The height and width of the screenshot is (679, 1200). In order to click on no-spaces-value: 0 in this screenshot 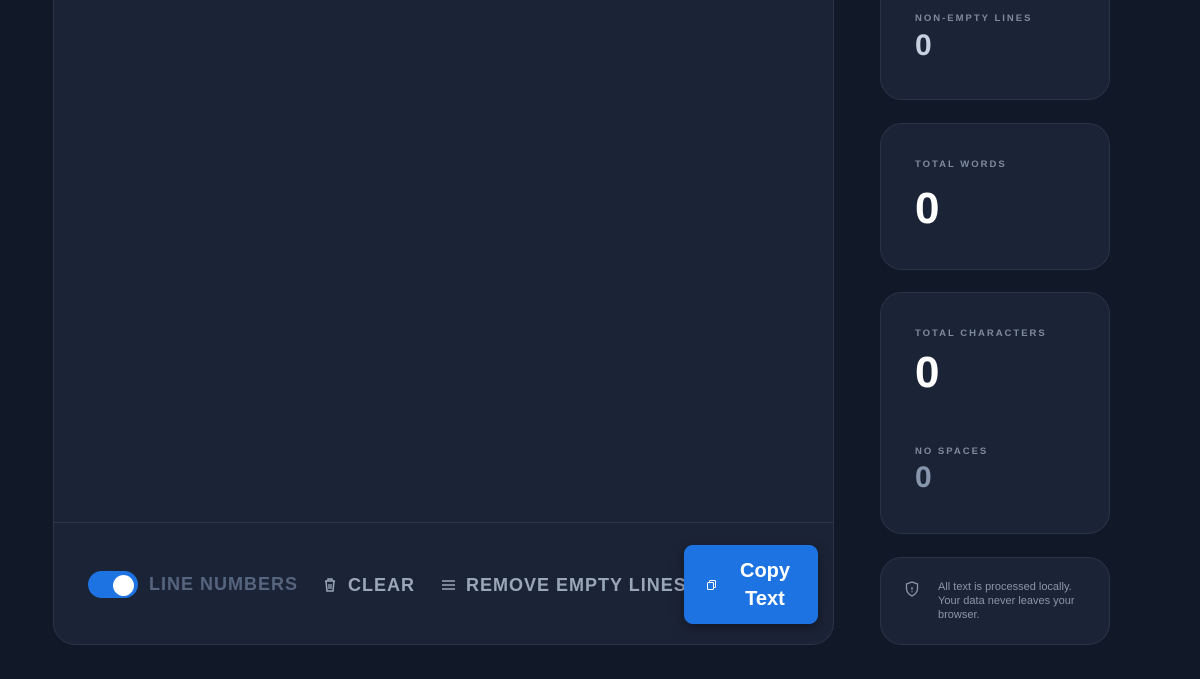, I will do `click(923, 477)`.